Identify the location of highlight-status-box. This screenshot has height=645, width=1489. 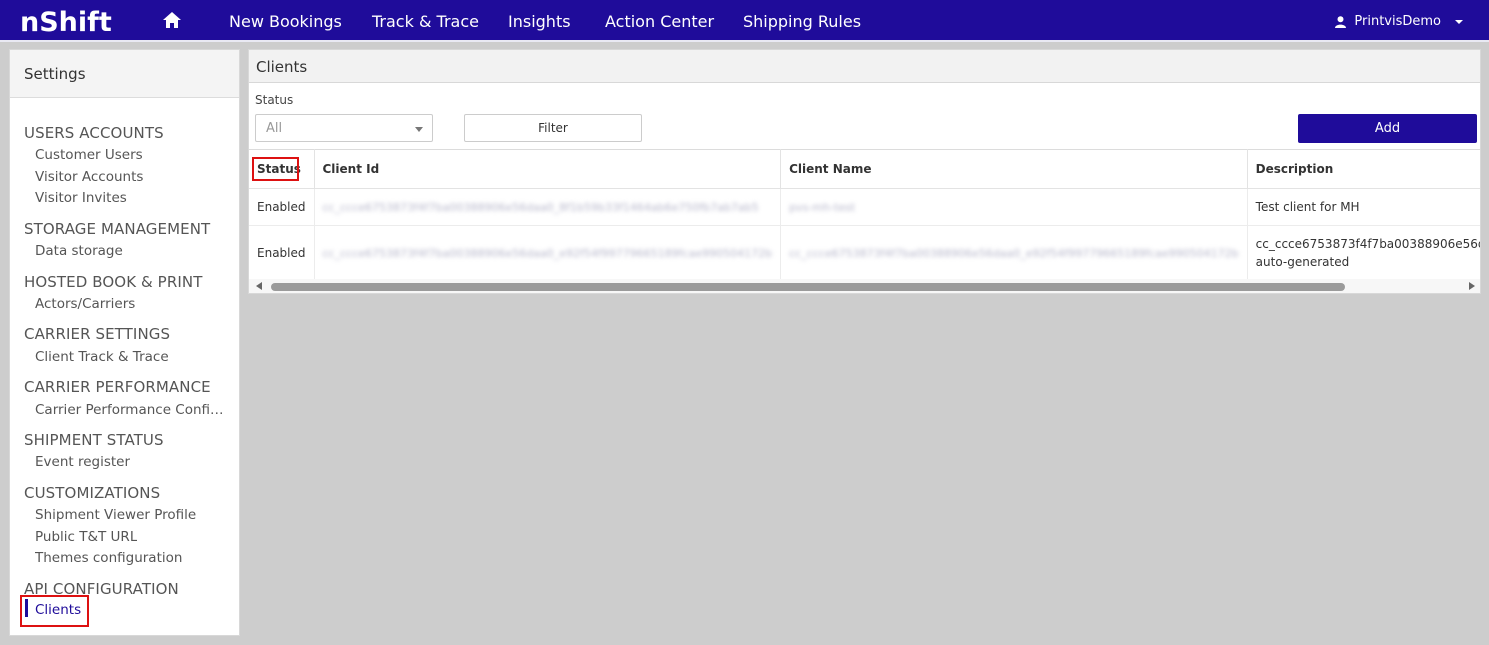
(275, 169).